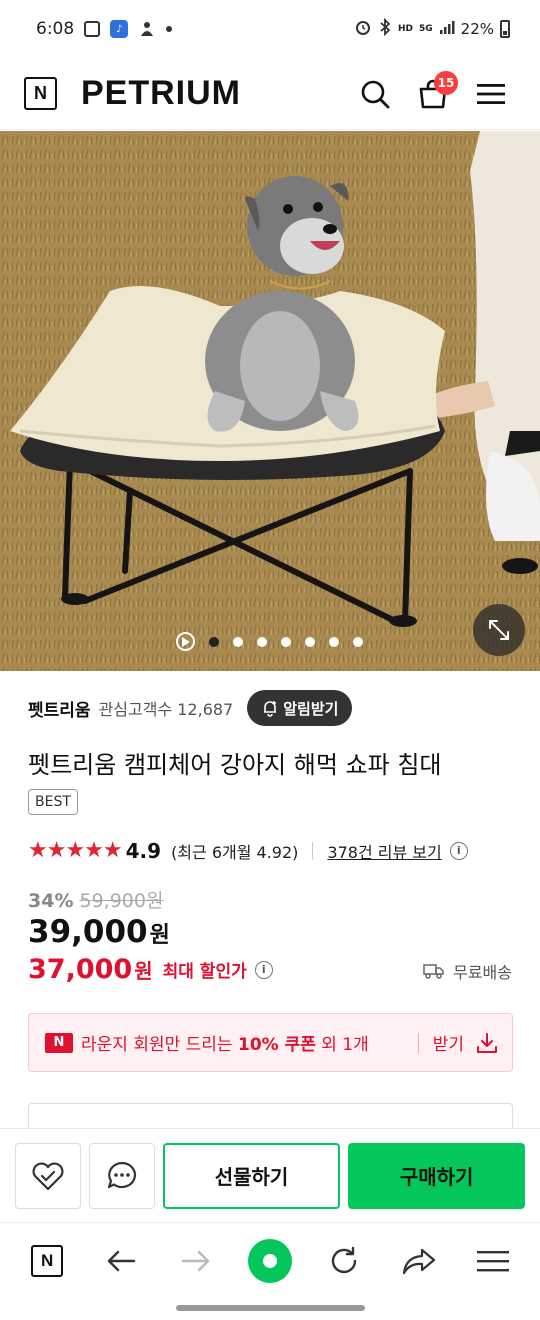 The height and width of the screenshot is (1320, 540). What do you see at coordinates (269, 641) in the screenshot?
I see `image-pagination` at bounding box center [269, 641].